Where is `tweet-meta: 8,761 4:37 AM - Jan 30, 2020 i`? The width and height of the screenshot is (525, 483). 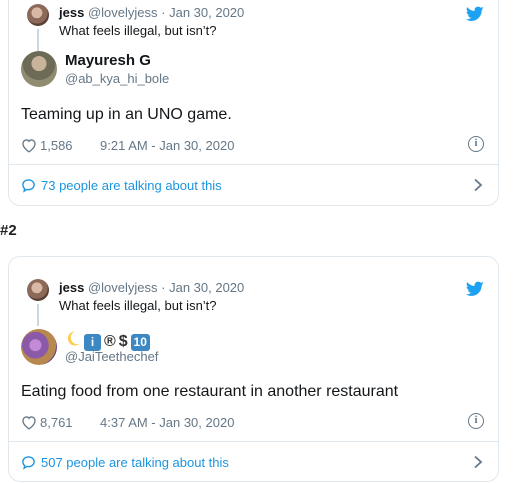 tweet-meta: 8,761 4:37 AM - Jan 30, 2020 i is located at coordinates (252, 423).